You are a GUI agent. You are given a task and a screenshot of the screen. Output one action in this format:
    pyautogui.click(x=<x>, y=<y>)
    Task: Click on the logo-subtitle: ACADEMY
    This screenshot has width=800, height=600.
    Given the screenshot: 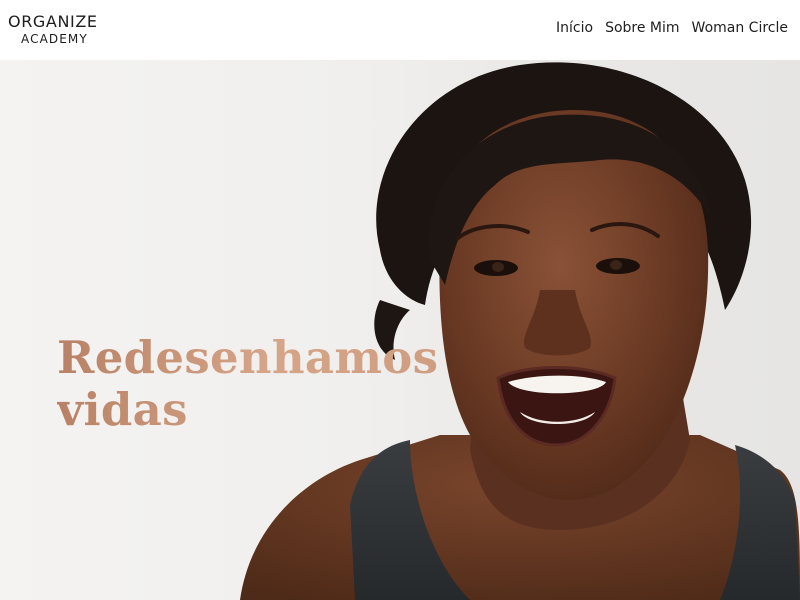 What is the action you would take?
    pyautogui.click(x=54, y=39)
    